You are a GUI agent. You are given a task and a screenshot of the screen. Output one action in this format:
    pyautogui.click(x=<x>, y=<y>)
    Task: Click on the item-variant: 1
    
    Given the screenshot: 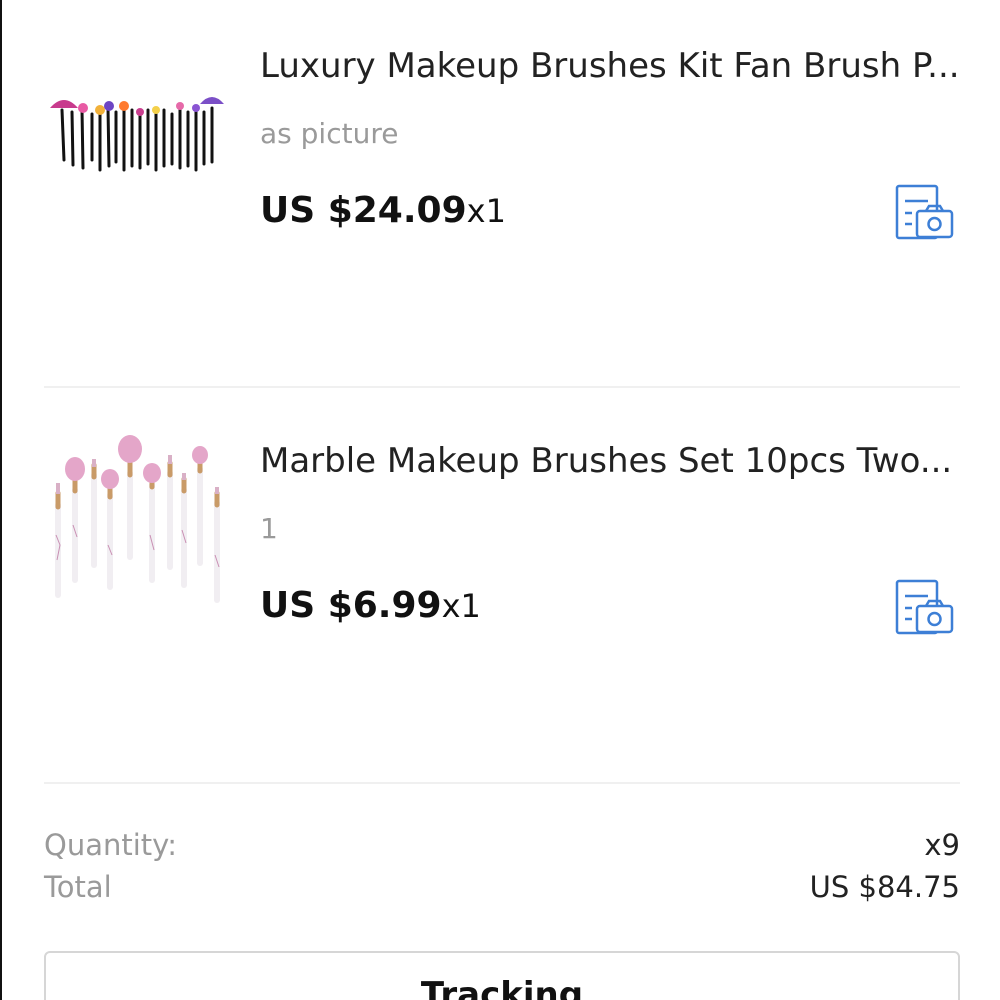 What is the action you would take?
    pyautogui.click(x=269, y=528)
    